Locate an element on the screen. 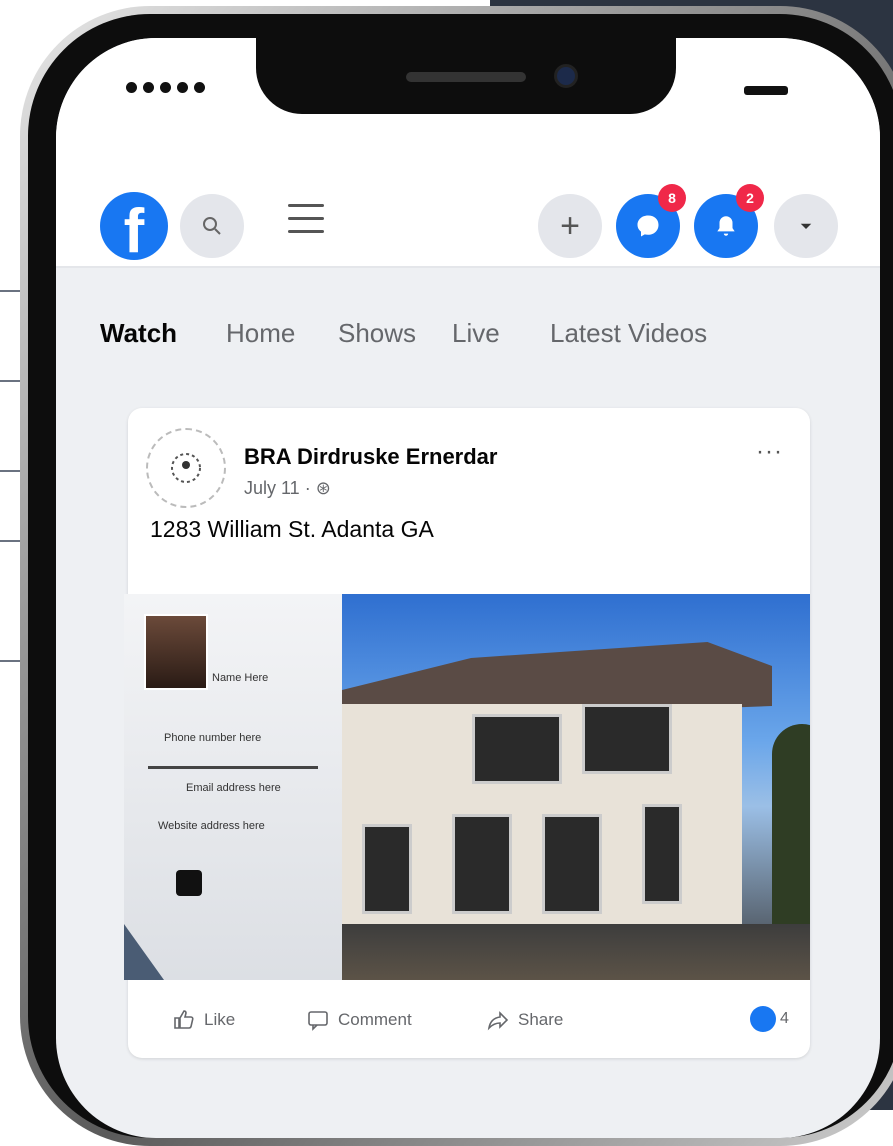 The height and width of the screenshot is (1146, 893). page-avatar is located at coordinates (186, 468).